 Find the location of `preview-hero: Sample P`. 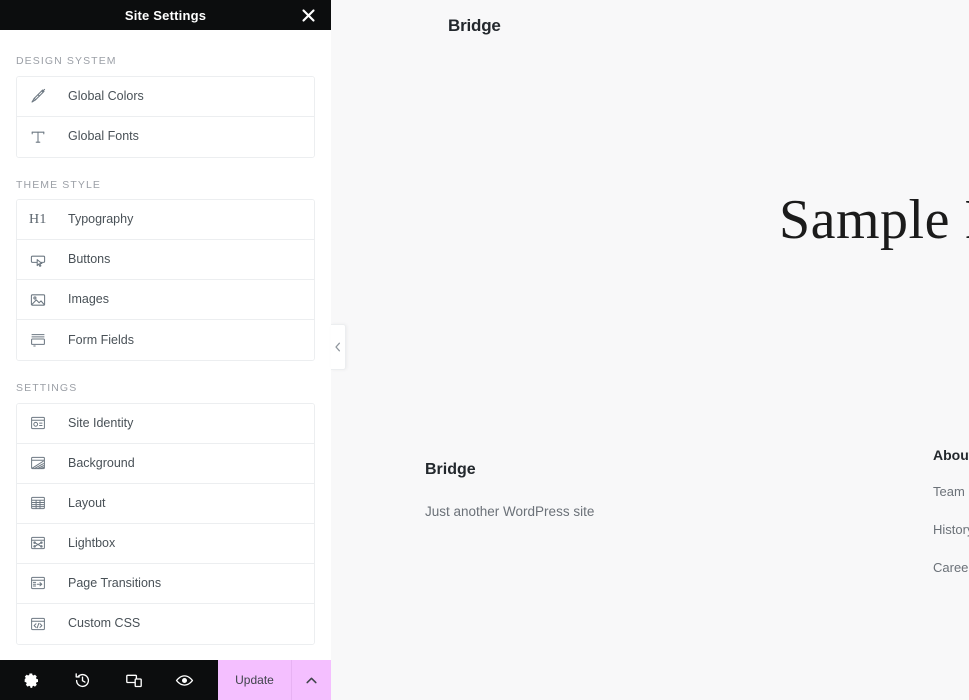

preview-hero: Sample P is located at coordinates (874, 220).